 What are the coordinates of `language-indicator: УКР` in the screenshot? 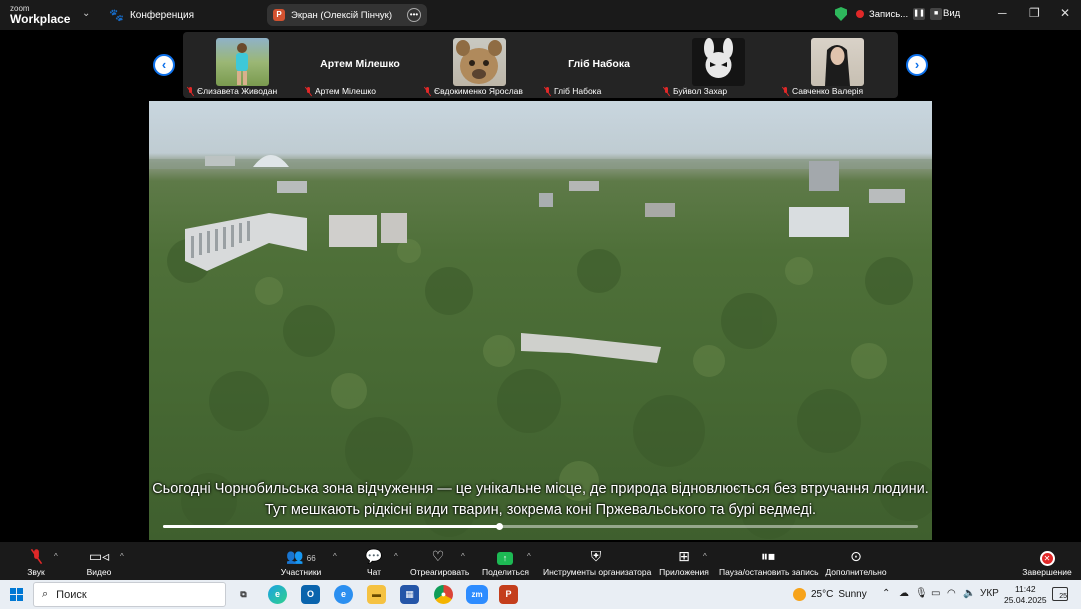 It's located at (989, 593).